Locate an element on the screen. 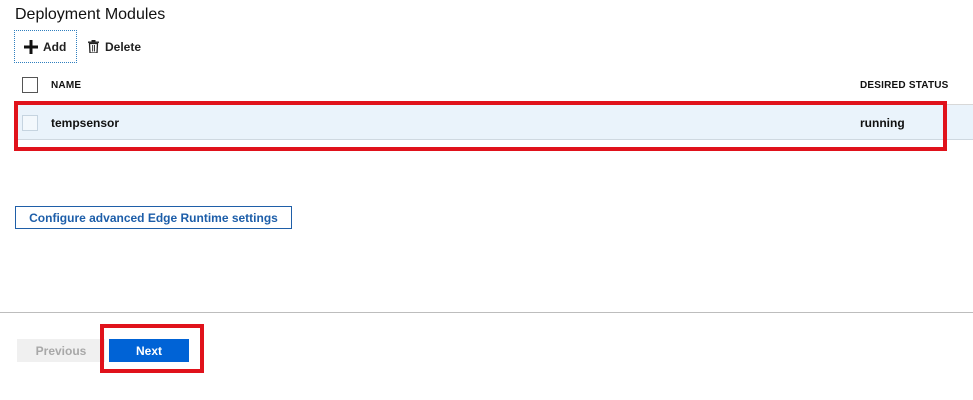 This screenshot has height=400, width=973. plus-icon is located at coordinates (31, 46).